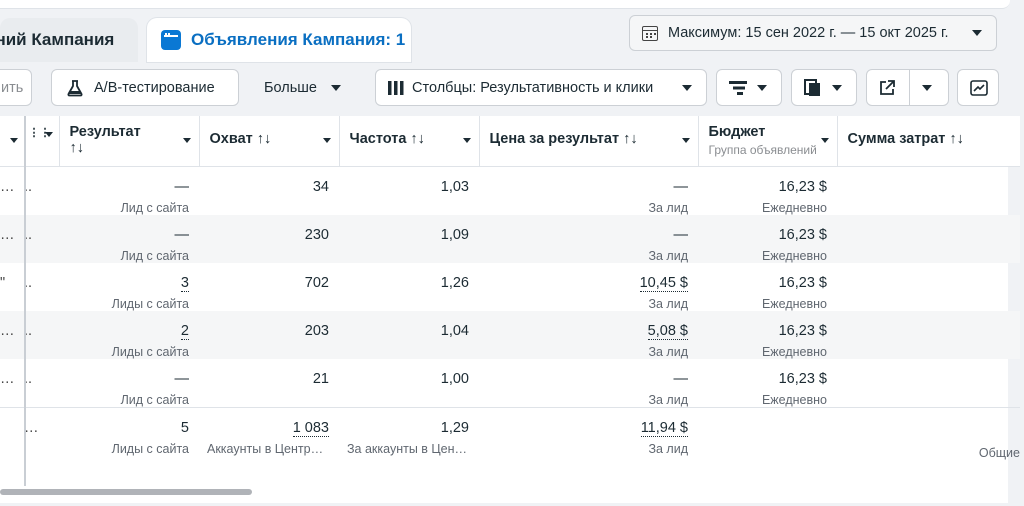 The width and height of the screenshot is (1024, 506). I want to click on tab-ads: Объявления Кампания: 1, so click(279, 40).